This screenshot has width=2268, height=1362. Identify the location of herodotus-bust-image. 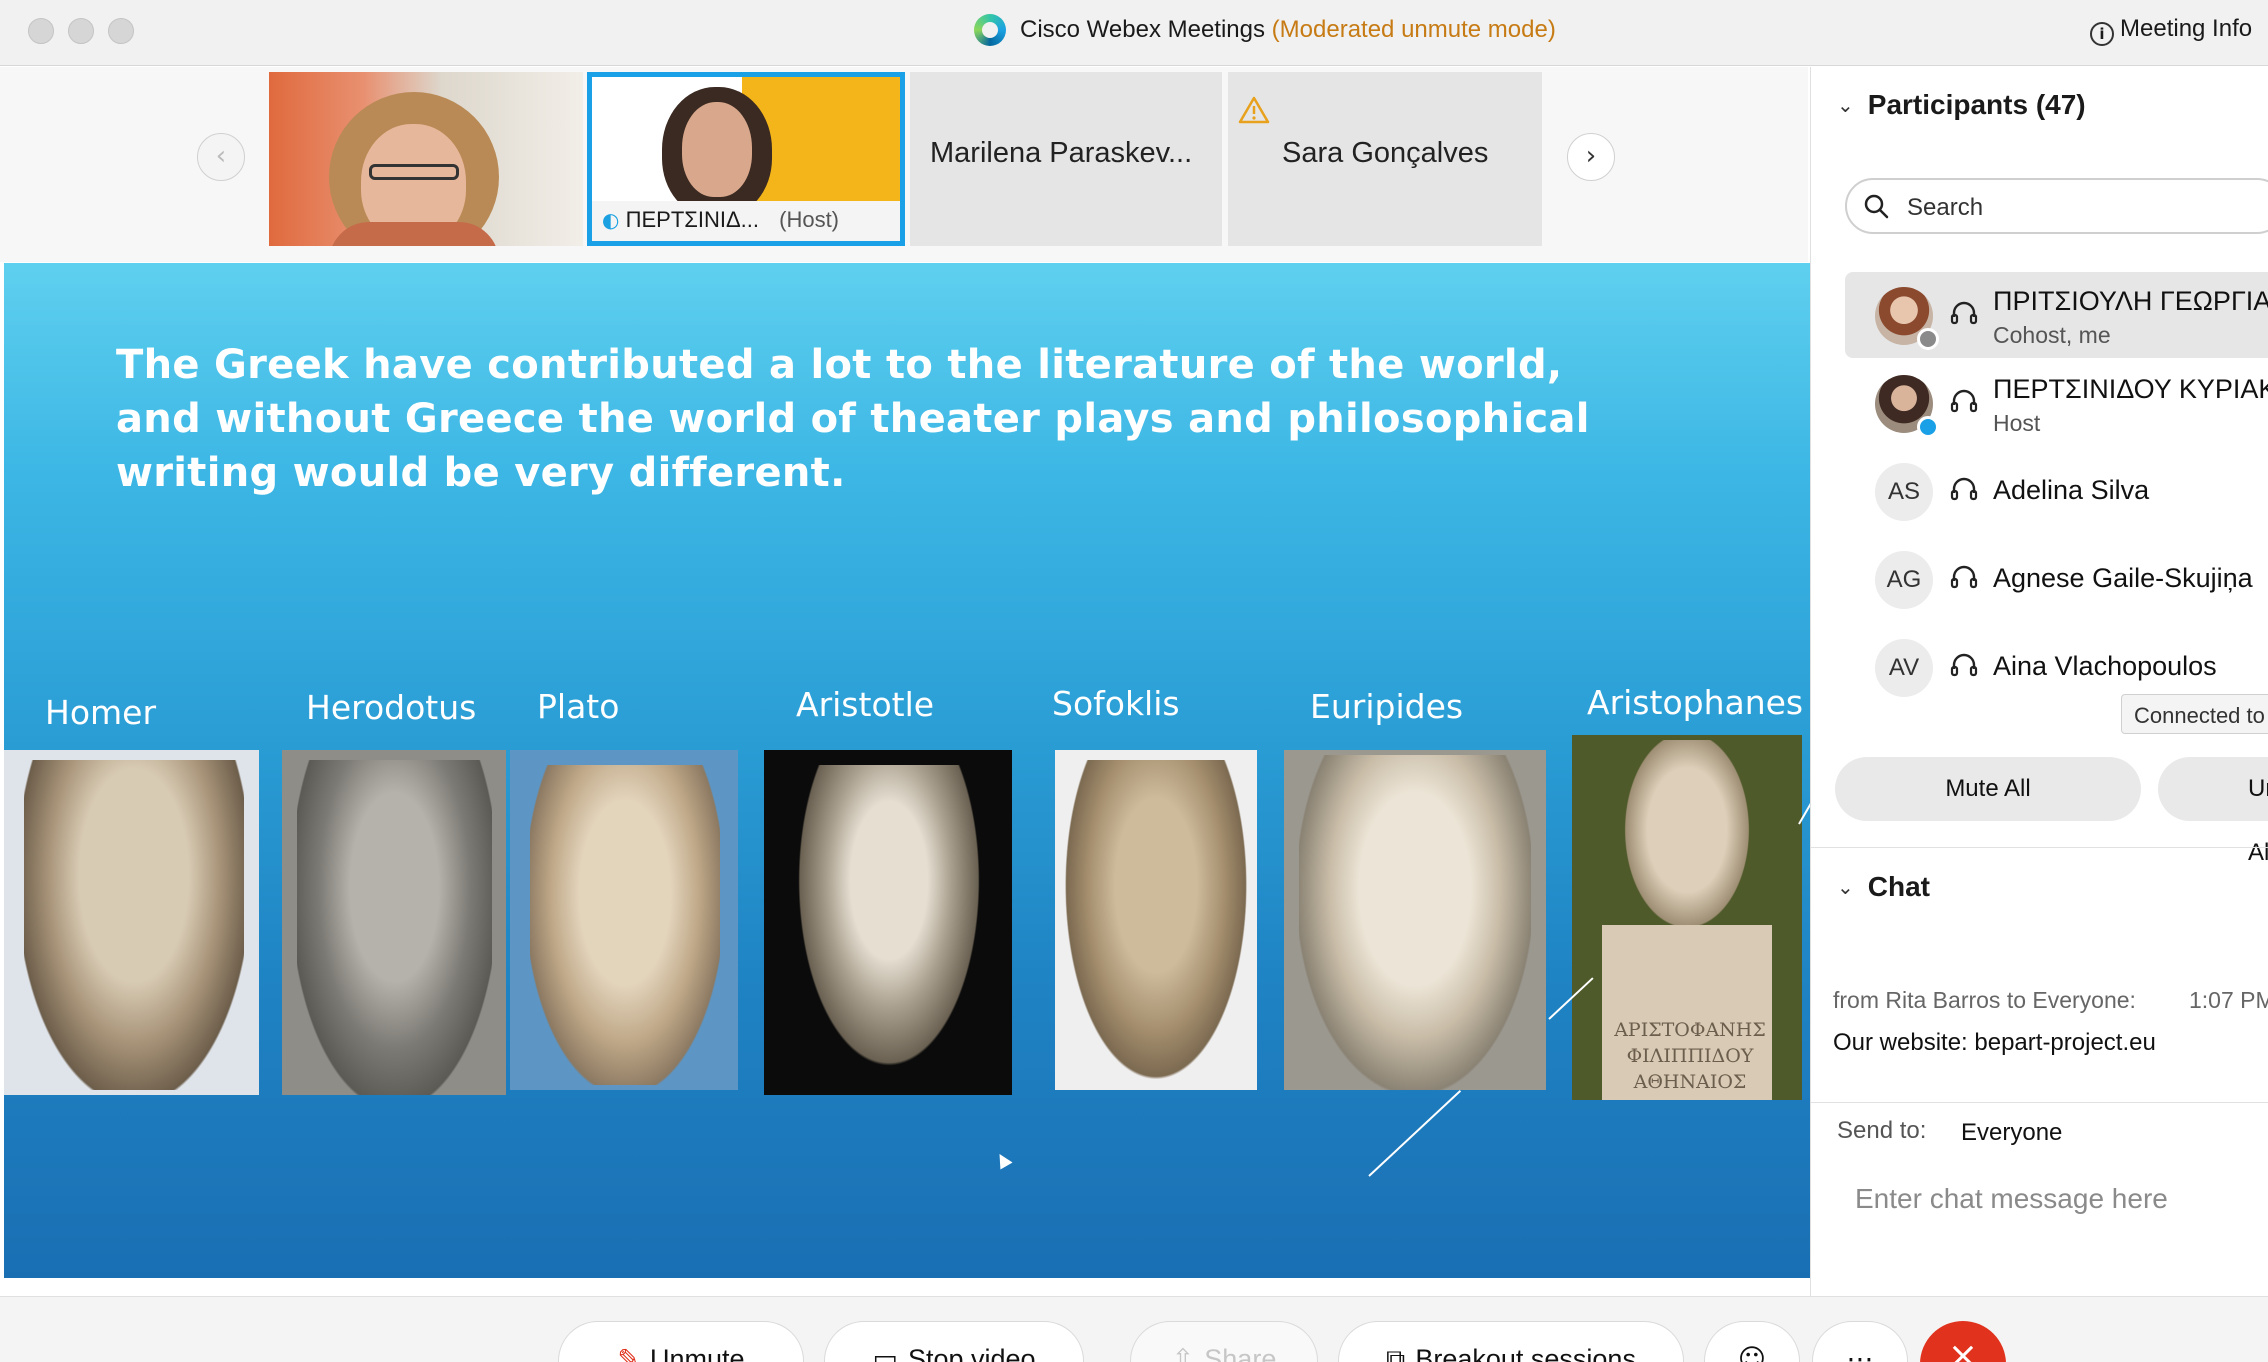
(394, 922).